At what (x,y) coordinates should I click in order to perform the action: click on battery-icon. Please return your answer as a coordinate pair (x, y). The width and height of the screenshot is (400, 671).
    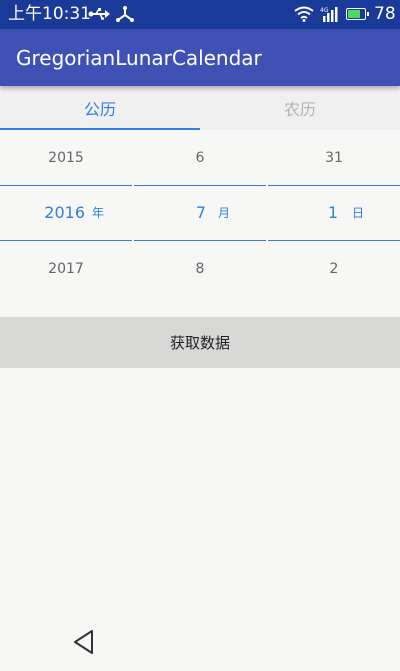
    Looking at the image, I should click on (357, 14).